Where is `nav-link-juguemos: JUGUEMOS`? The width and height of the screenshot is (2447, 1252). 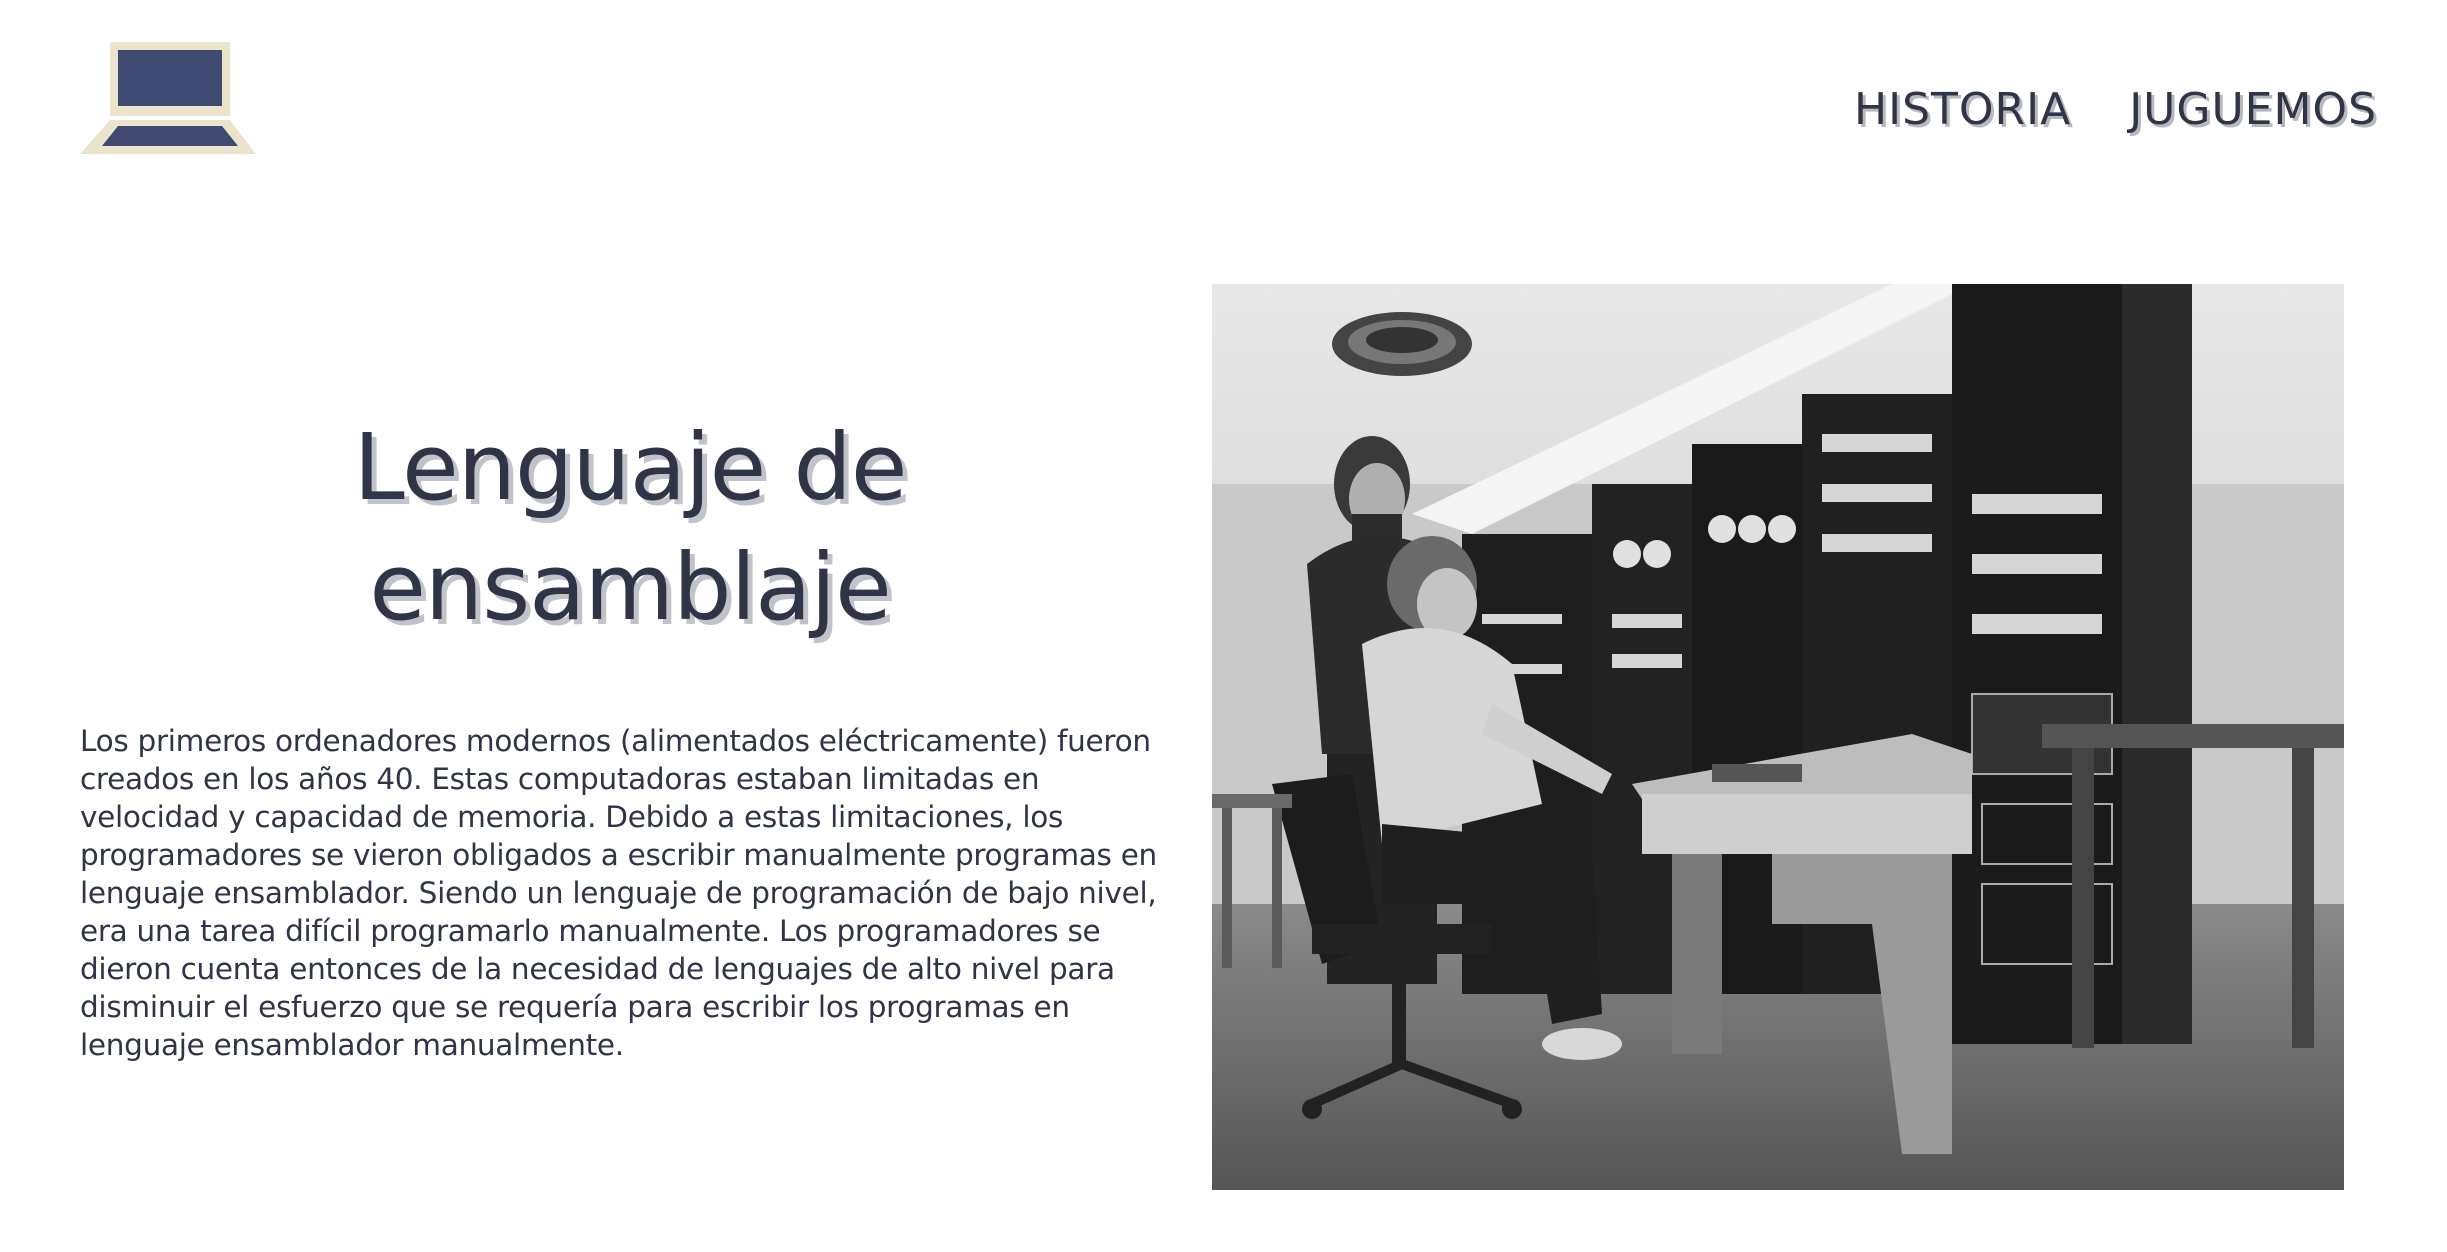
nav-link-juguemos: JUGUEMOS is located at coordinates (2253, 110).